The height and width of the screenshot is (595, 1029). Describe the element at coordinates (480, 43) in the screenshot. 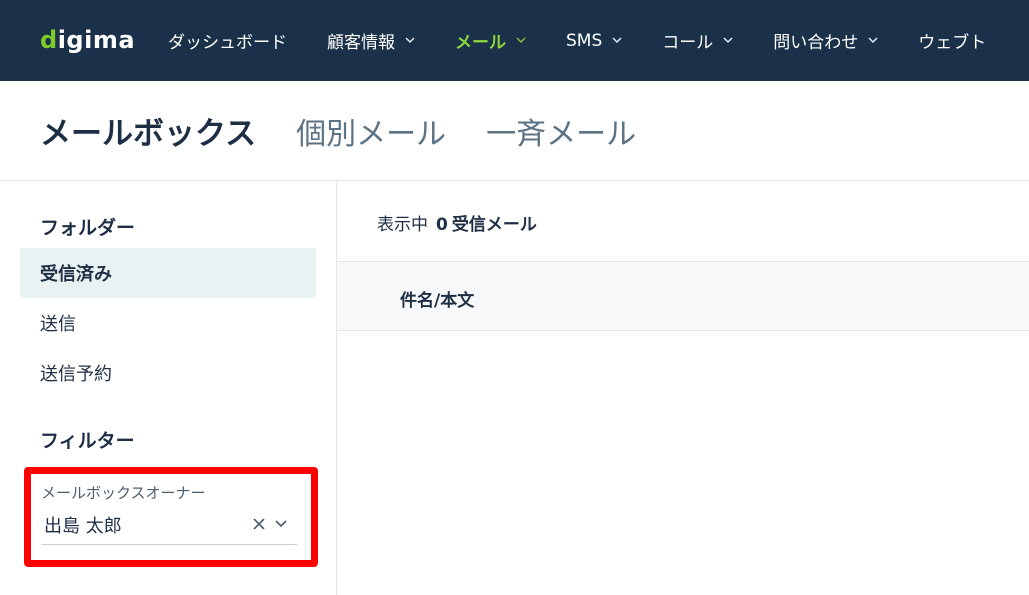

I see `nav-item-label: メール` at that location.